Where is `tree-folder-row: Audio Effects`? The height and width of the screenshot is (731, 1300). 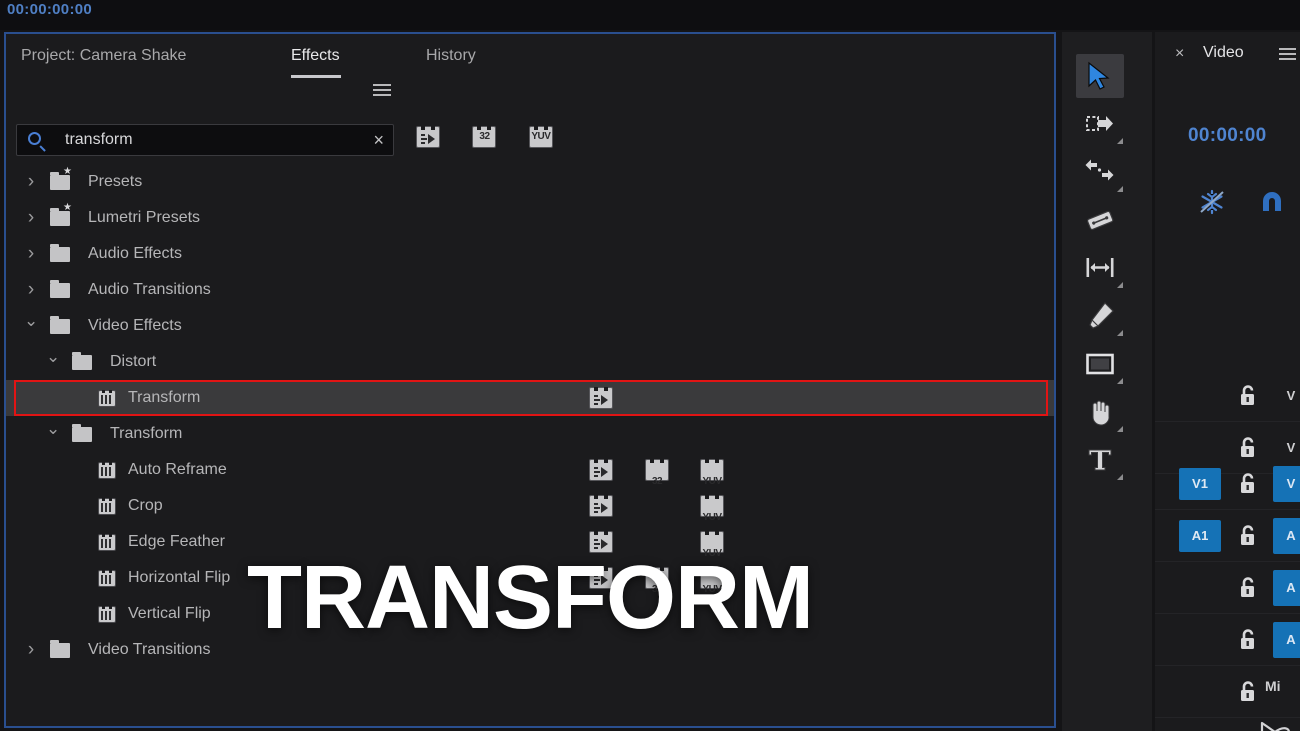
tree-folder-row: Audio Effects is located at coordinates (530, 254).